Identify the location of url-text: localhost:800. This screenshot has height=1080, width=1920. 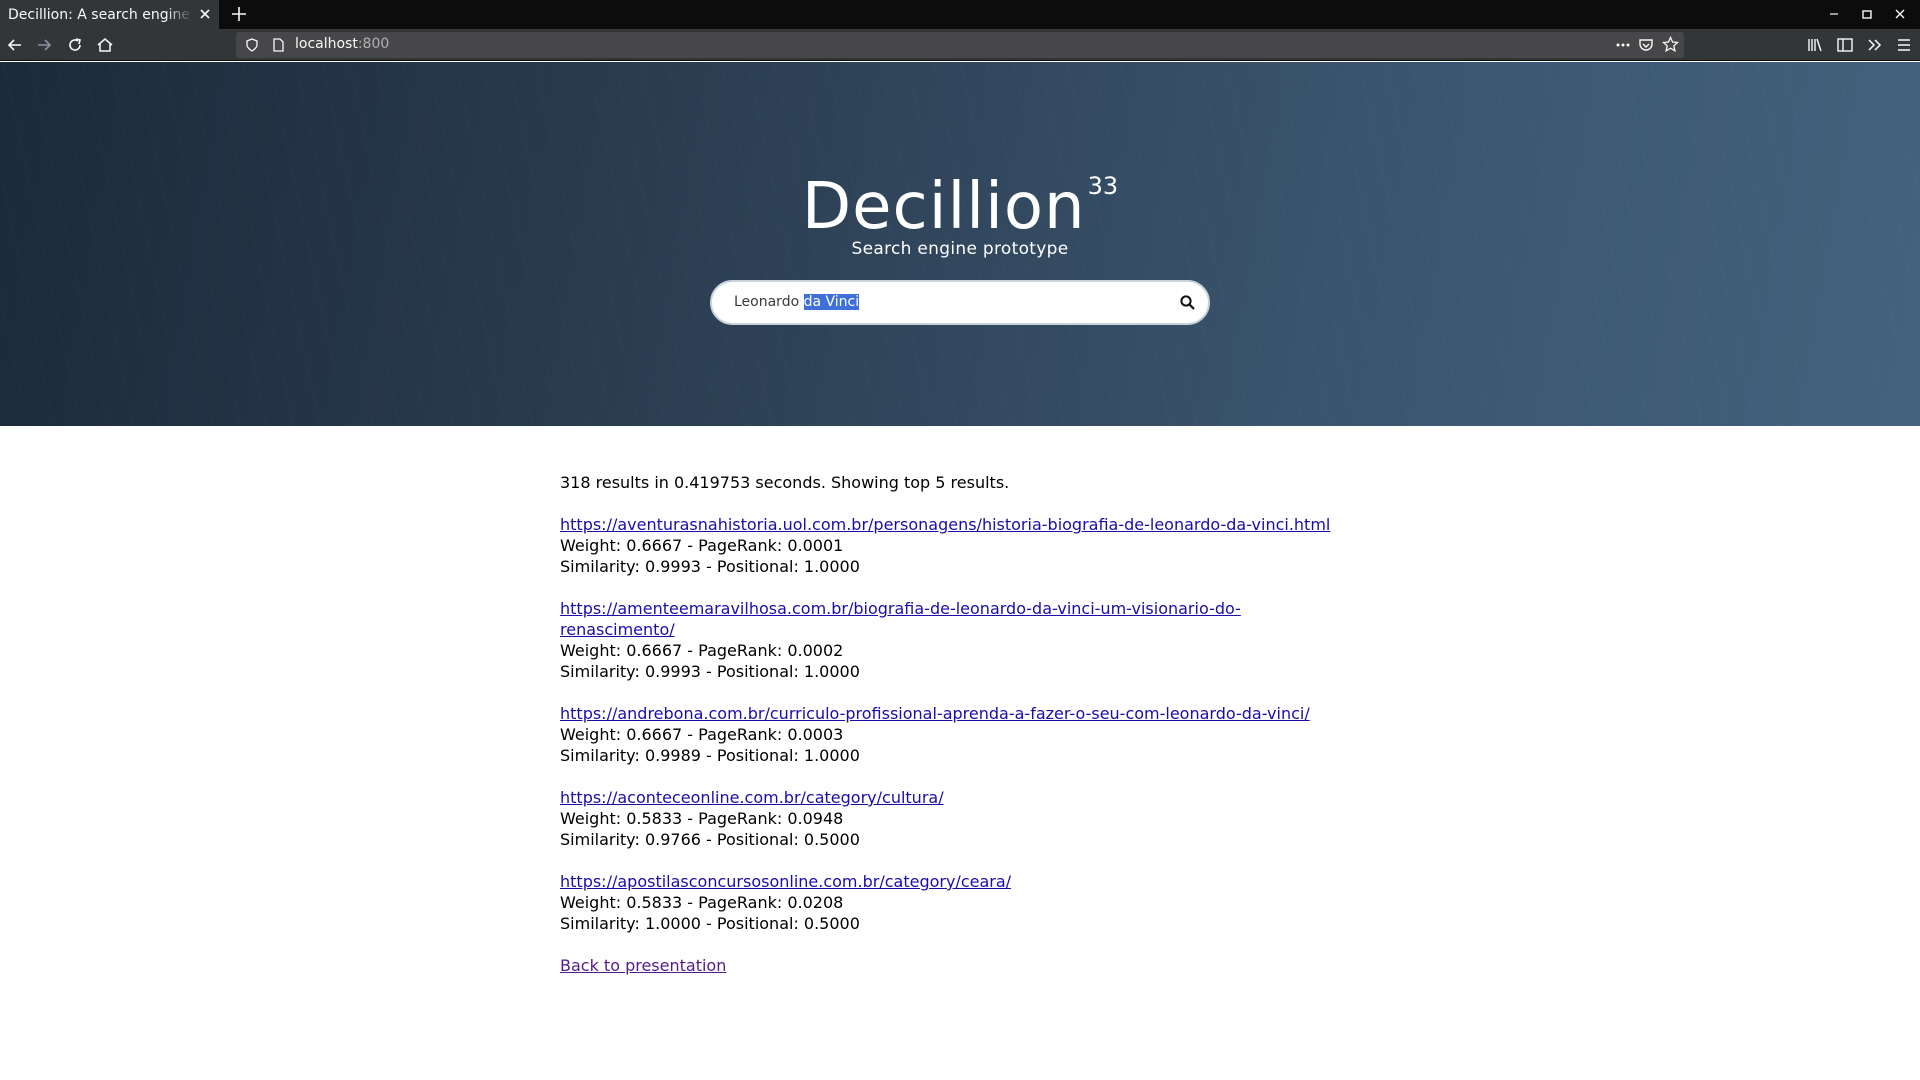
(342, 44).